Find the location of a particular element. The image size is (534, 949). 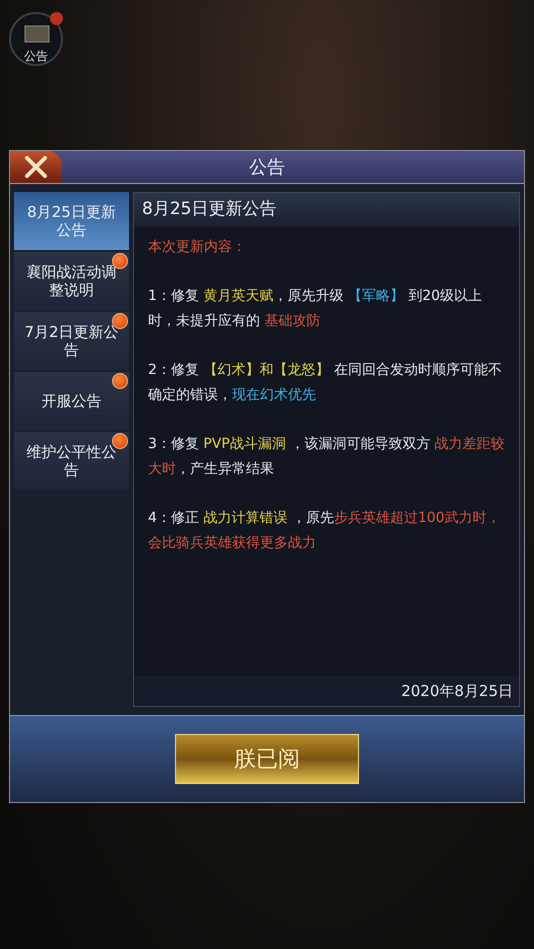

notice-label: 公告 is located at coordinates (36, 56).